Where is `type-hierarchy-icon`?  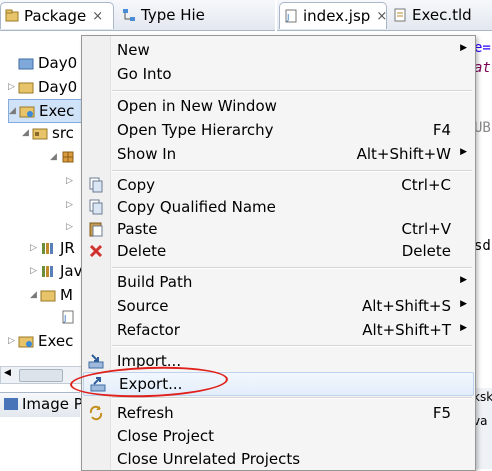
type-hierarchy-icon is located at coordinates (129, 15).